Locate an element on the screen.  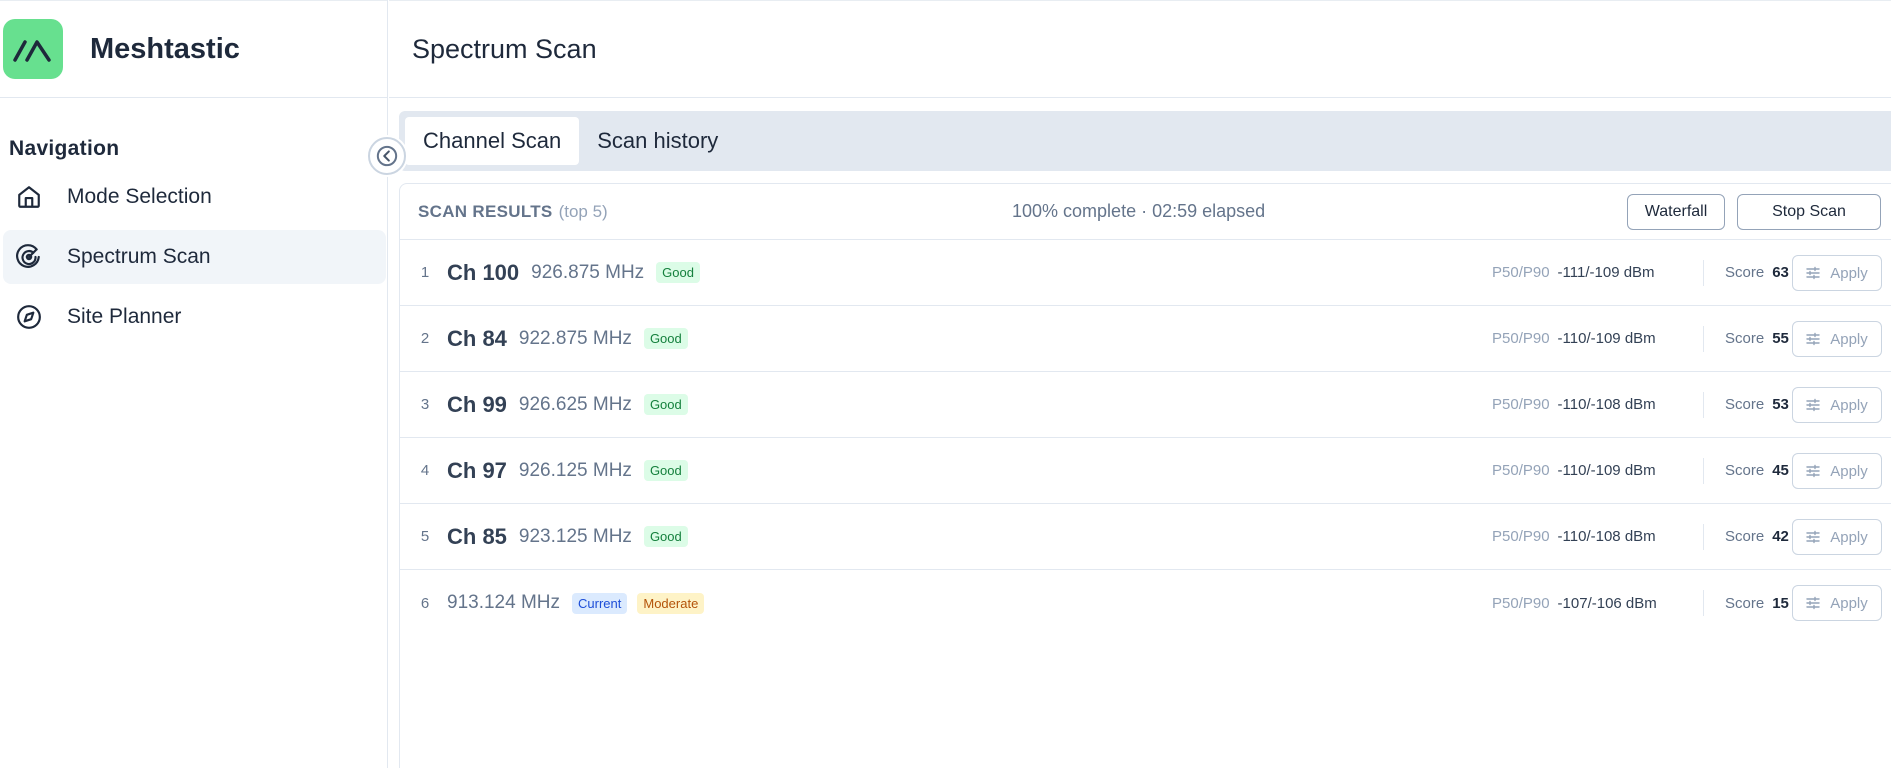
radar-icon is located at coordinates (29, 257).